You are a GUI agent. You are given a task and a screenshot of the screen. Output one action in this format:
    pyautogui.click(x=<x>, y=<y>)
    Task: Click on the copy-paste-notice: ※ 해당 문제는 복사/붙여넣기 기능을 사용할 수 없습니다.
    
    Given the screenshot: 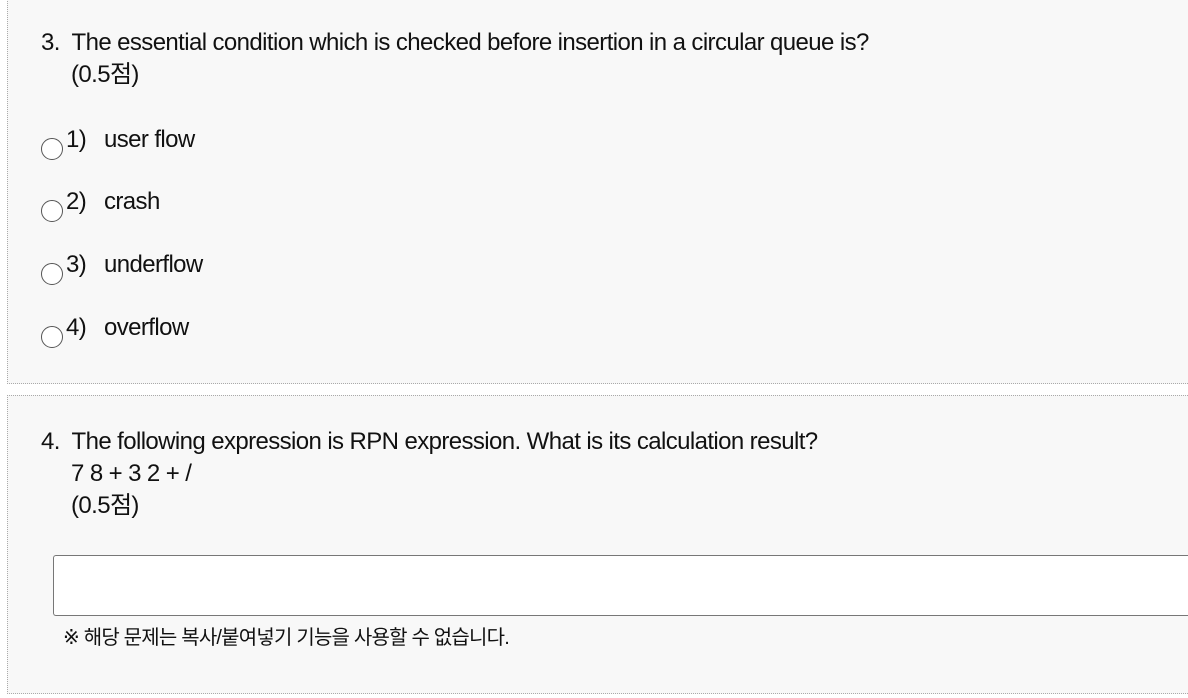 What is the action you would take?
    pyautogui.click(x=286, y=638)
    